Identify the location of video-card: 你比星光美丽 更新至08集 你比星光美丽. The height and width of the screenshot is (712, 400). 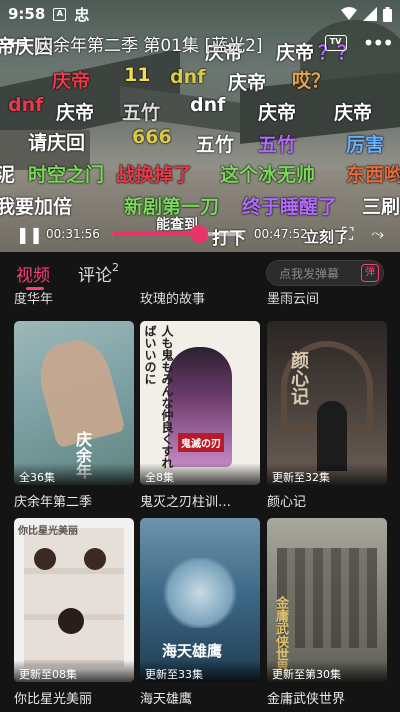
(74, 612).